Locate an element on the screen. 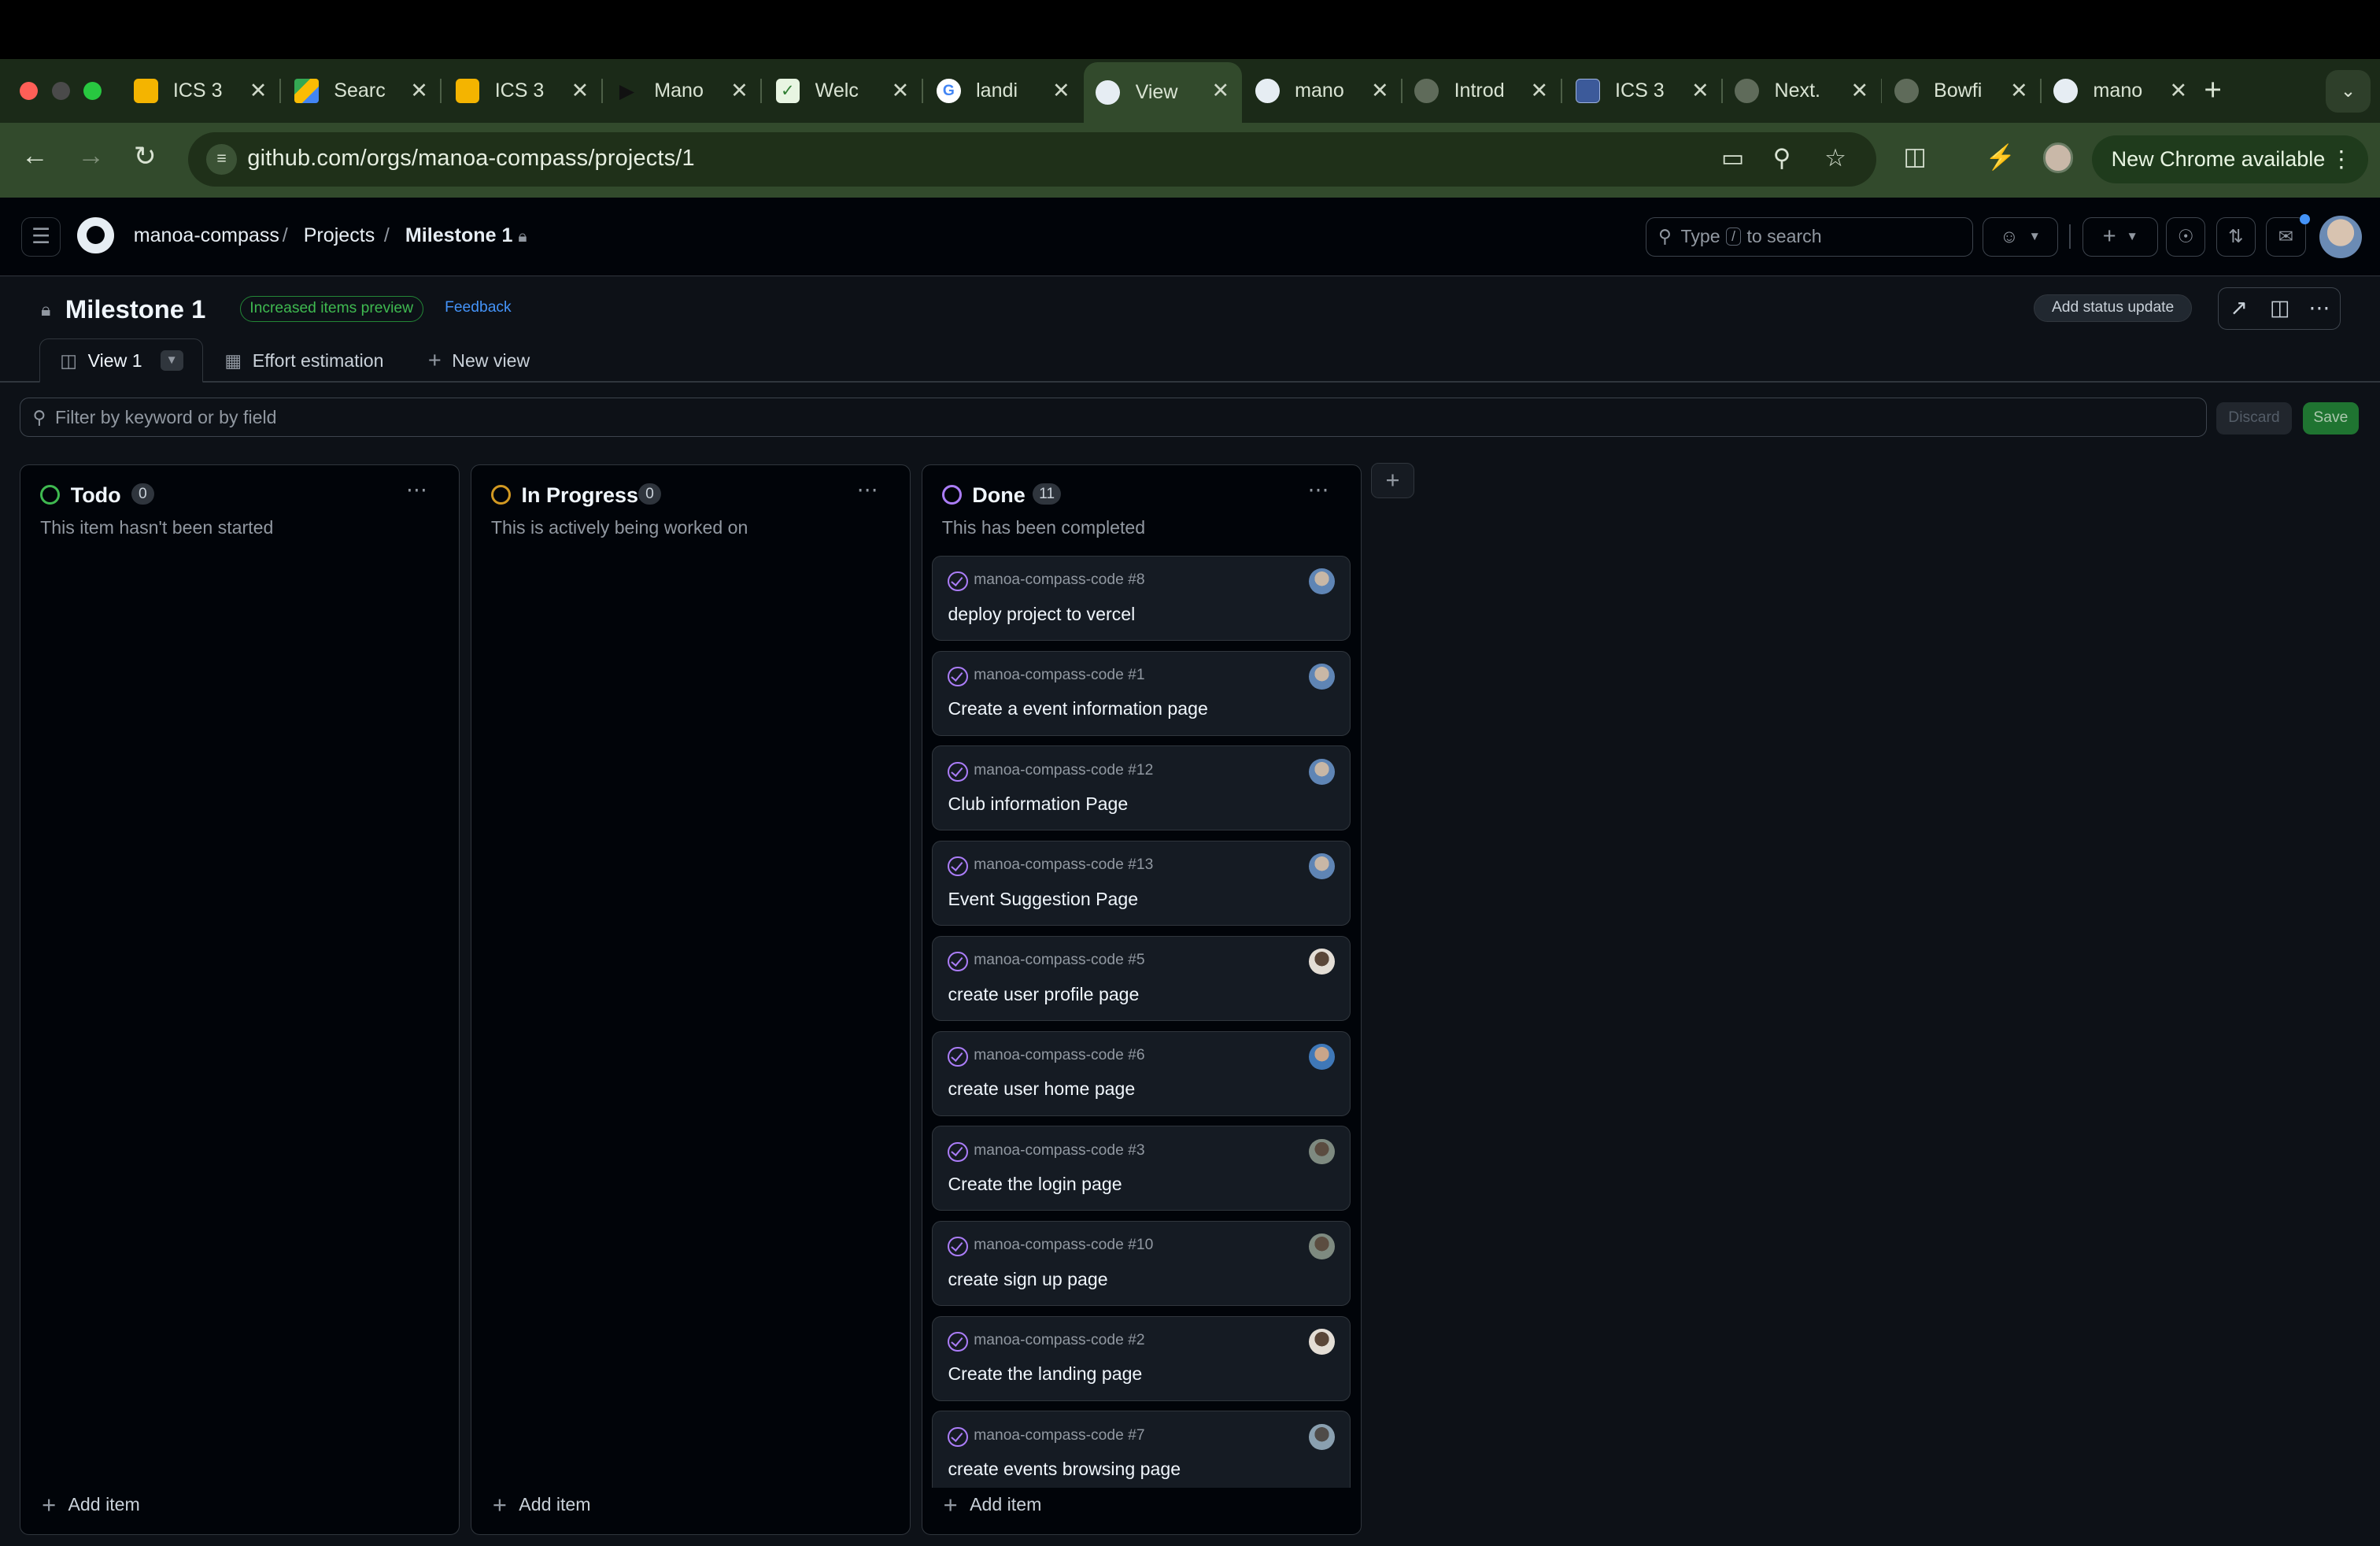 This screenshot has width=2380, height=1546. search-input: ⚲ Type / to search is located at coordinates (1809, 236).